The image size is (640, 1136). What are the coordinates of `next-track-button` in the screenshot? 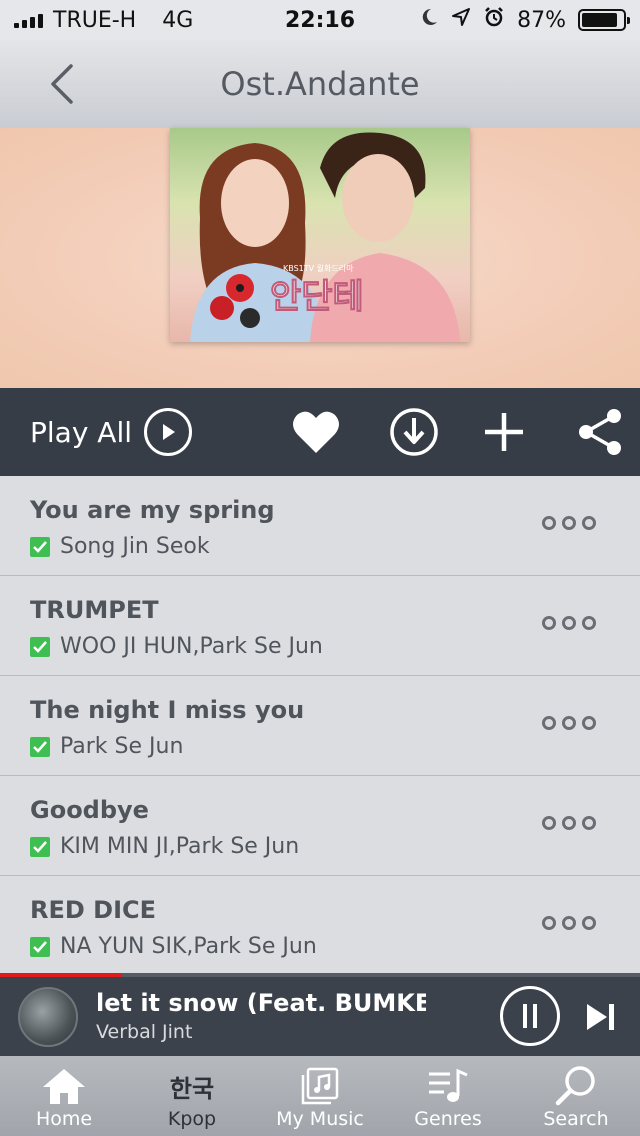 It's located at (600, 1017).